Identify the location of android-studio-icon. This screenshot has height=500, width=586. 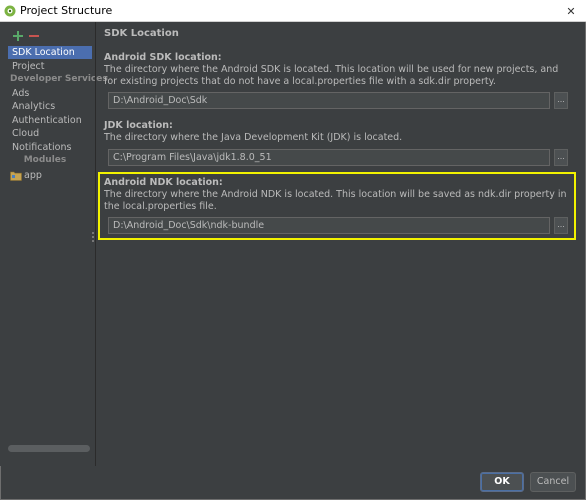
(10, 11).